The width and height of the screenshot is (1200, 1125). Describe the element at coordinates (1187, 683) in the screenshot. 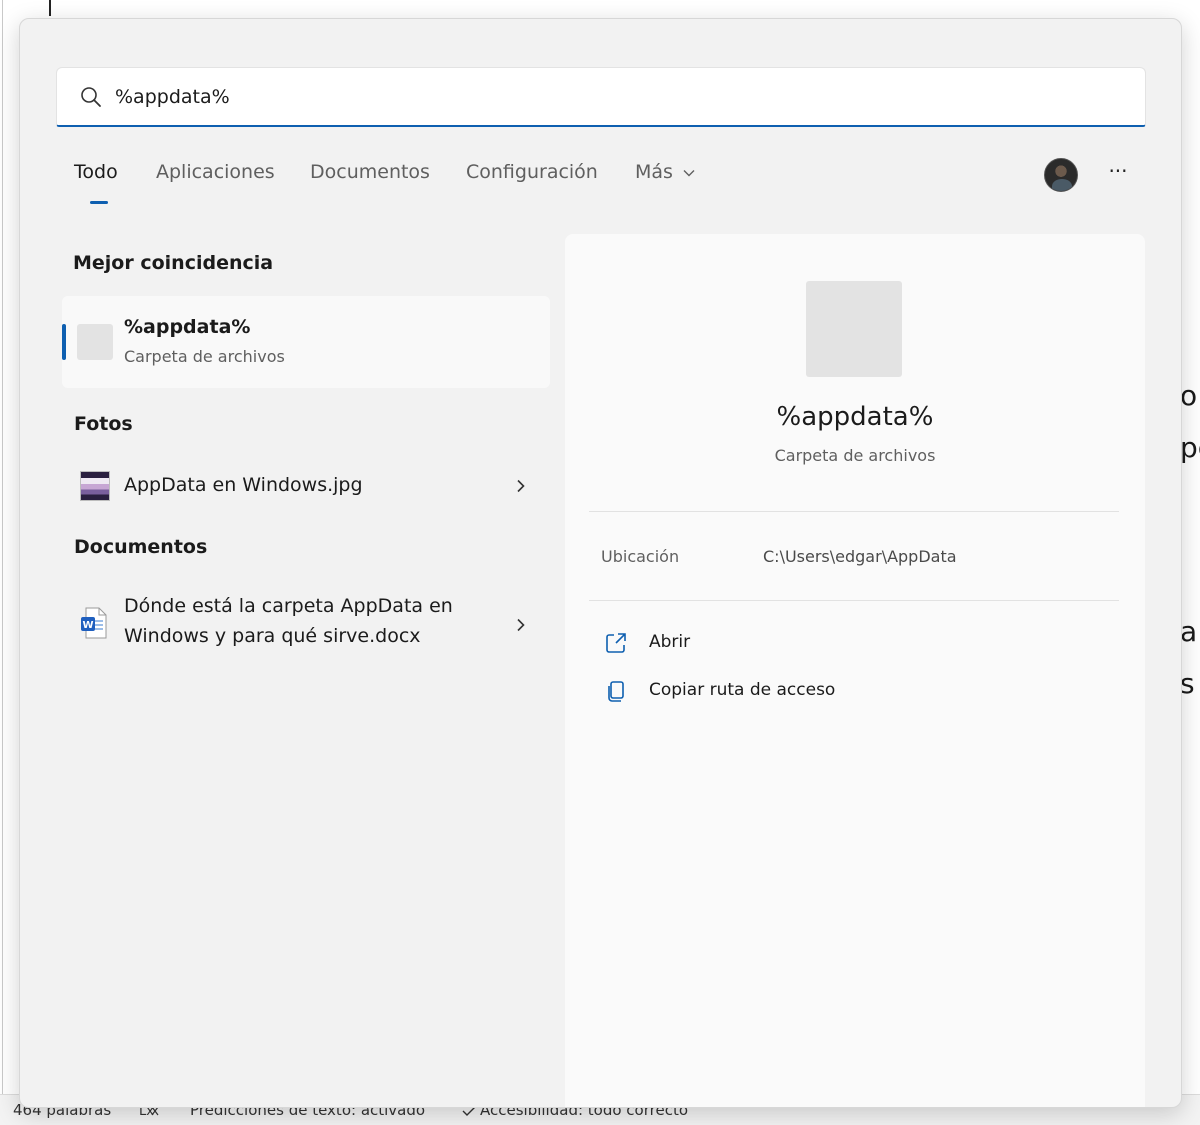

I see `document-text-fragment: s` at that location.